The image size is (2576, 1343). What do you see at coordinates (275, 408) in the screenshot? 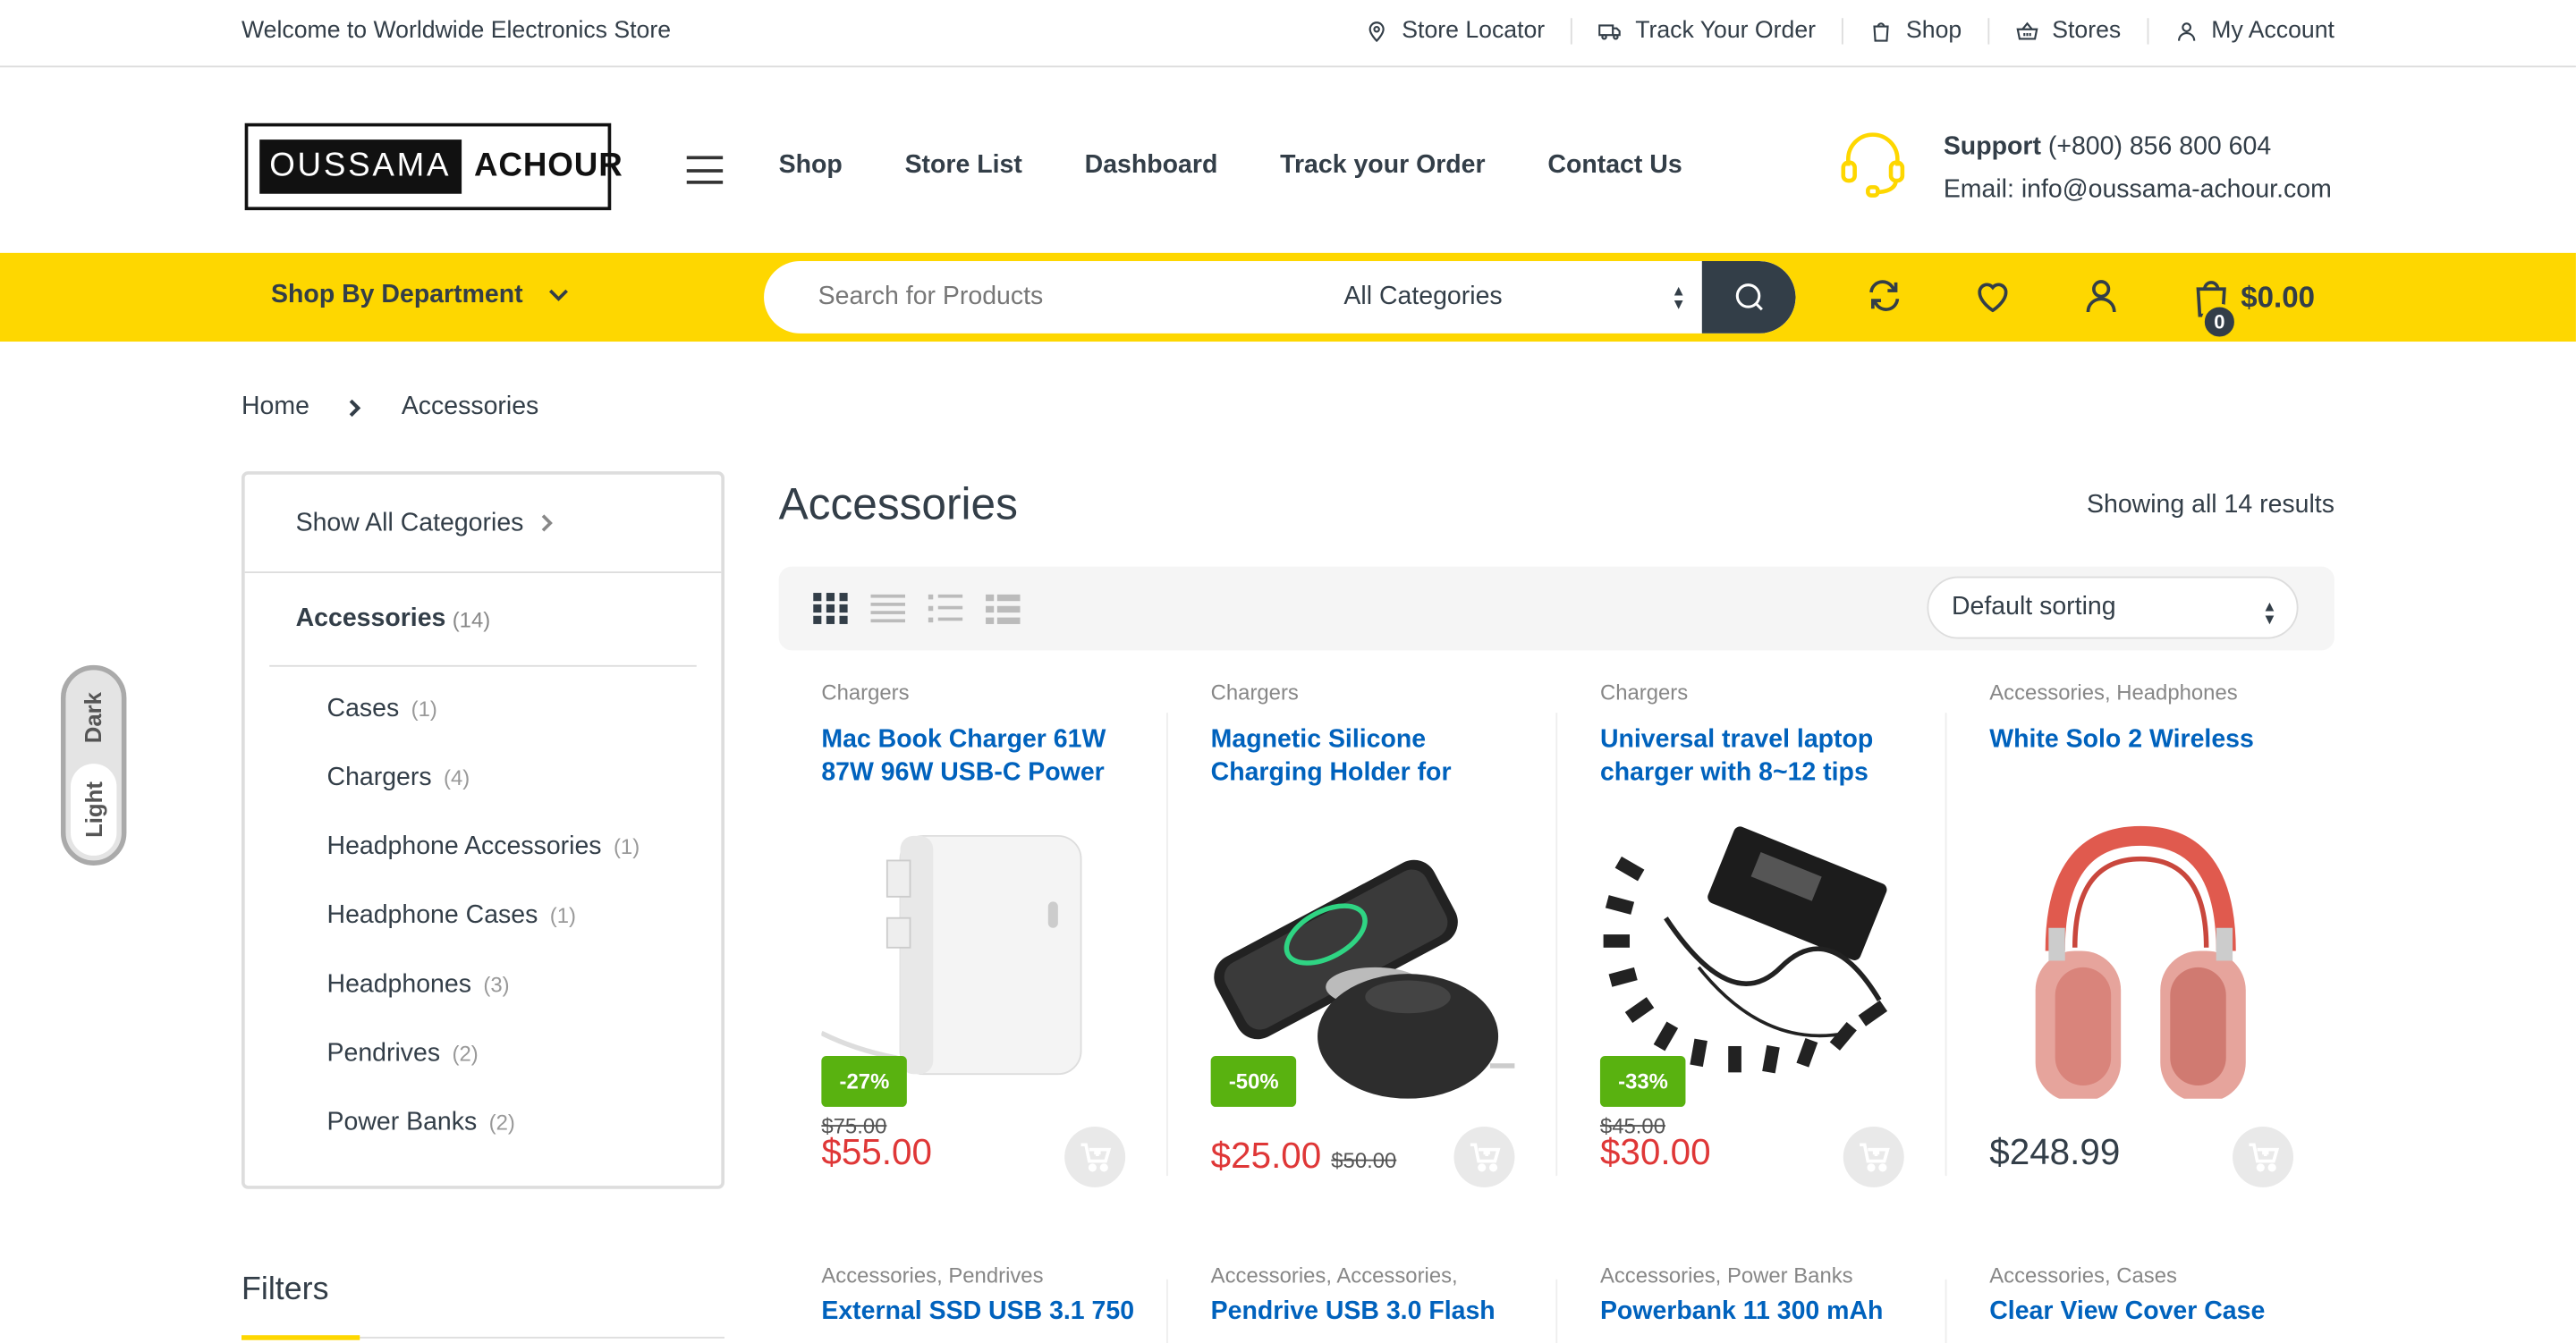
I see `breadcrumb-home: Home` at bounding box center [275, 408].